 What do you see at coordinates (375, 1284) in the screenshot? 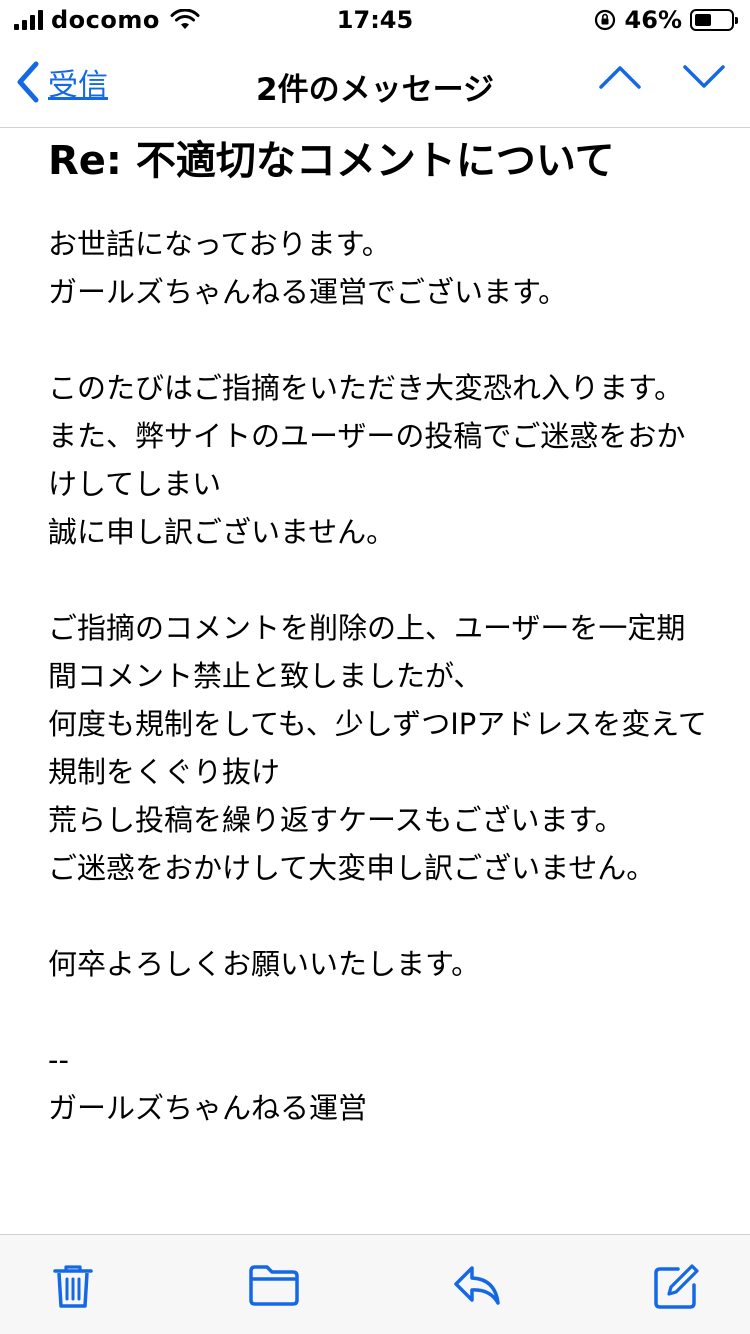
I see `bottom-toolbar` at bounding box center [375, 1284].